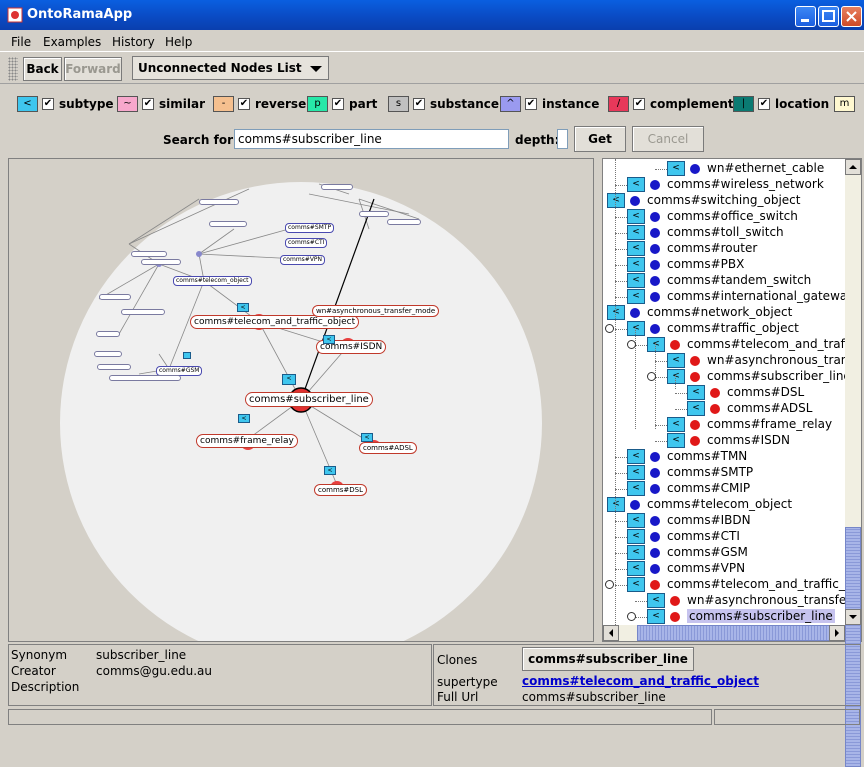  Describe the element at coordinates (640, 681) in the screenshot. I see `supertype-link: comms#telecom_and_traffic_object` at that location.